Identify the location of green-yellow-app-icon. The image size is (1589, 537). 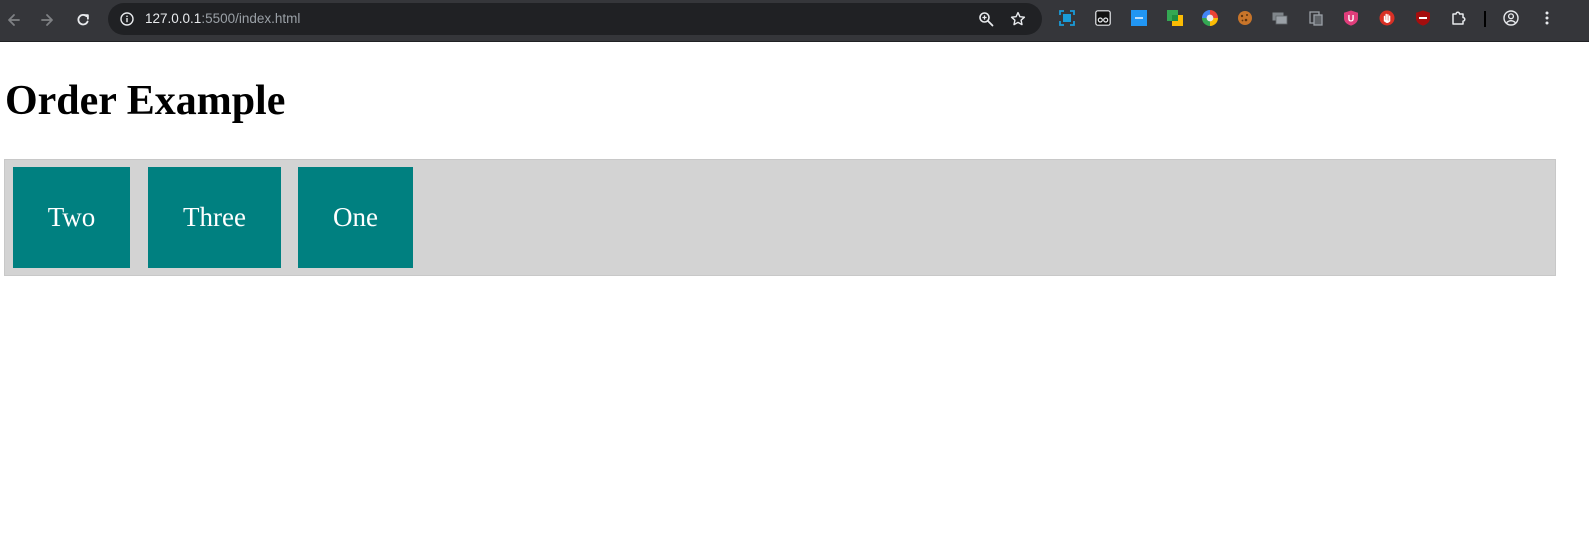
(1175, 18).